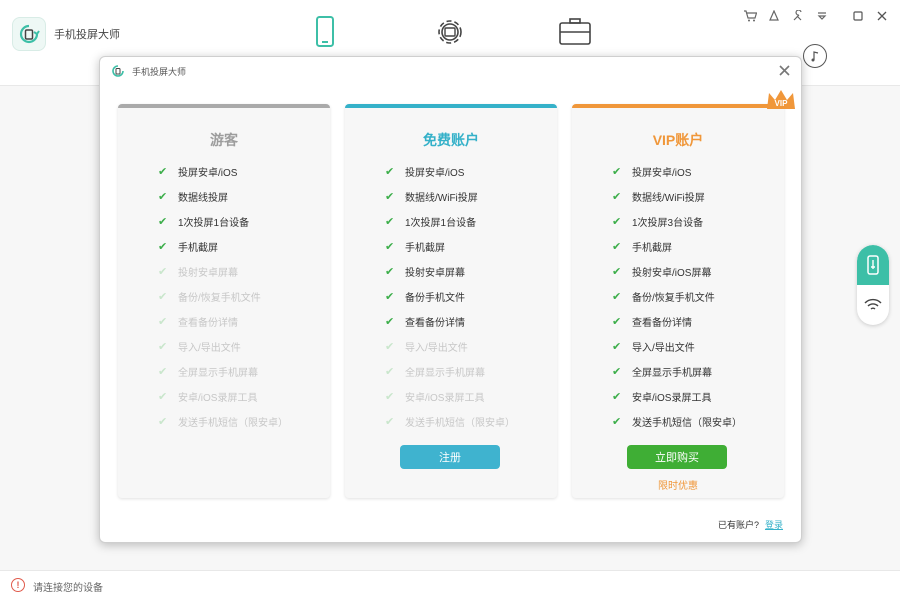 The height and width of the screenshot is (598, 900). I want to click on feature-label: 投射安卓/iOS屏幕, so click(672, 273).